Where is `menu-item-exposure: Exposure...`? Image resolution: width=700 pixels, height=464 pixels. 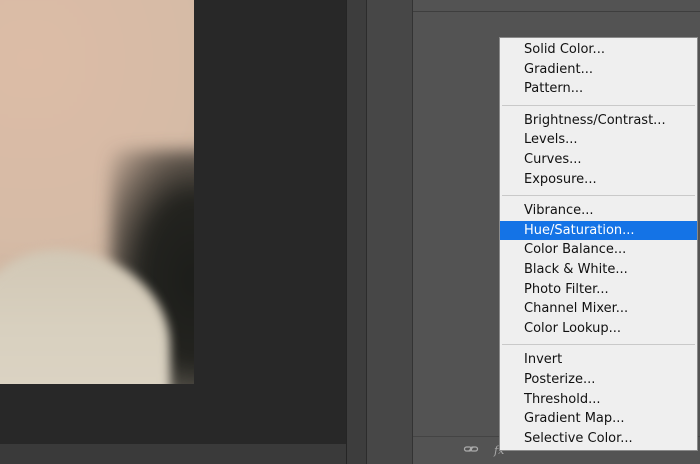 menu-item-exposure: Exposure... is located at coordinates (598, 180).